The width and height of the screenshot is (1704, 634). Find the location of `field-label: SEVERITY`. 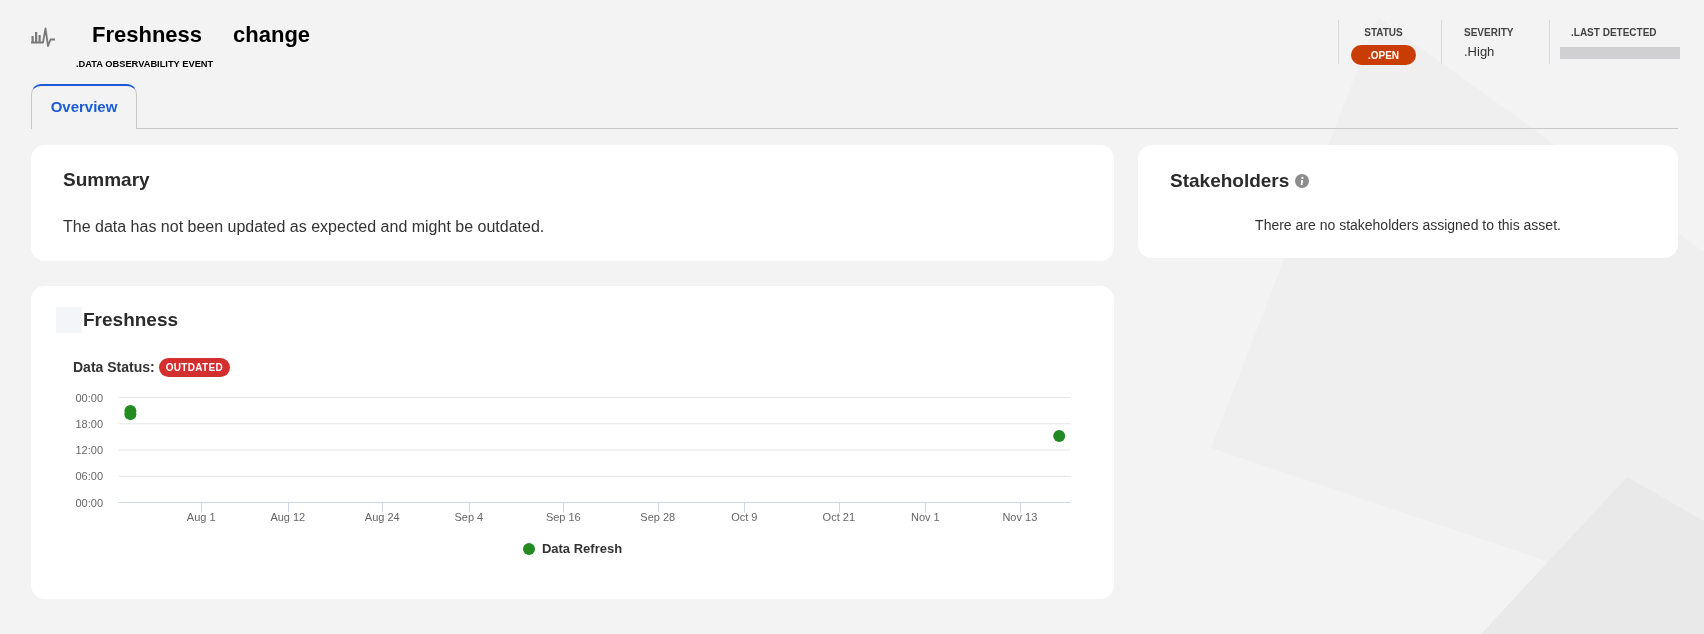

field-label: SEVERITY is located at coordinates (1489, 33).